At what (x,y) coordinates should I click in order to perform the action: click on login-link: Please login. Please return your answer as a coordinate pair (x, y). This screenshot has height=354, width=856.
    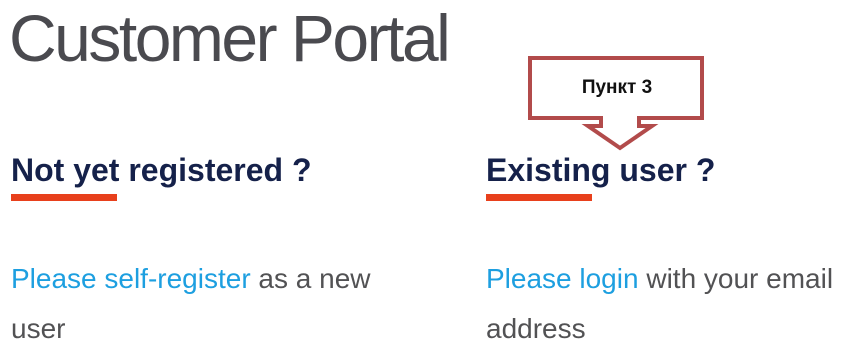
    Looking at the image, I should click on (562, 278).